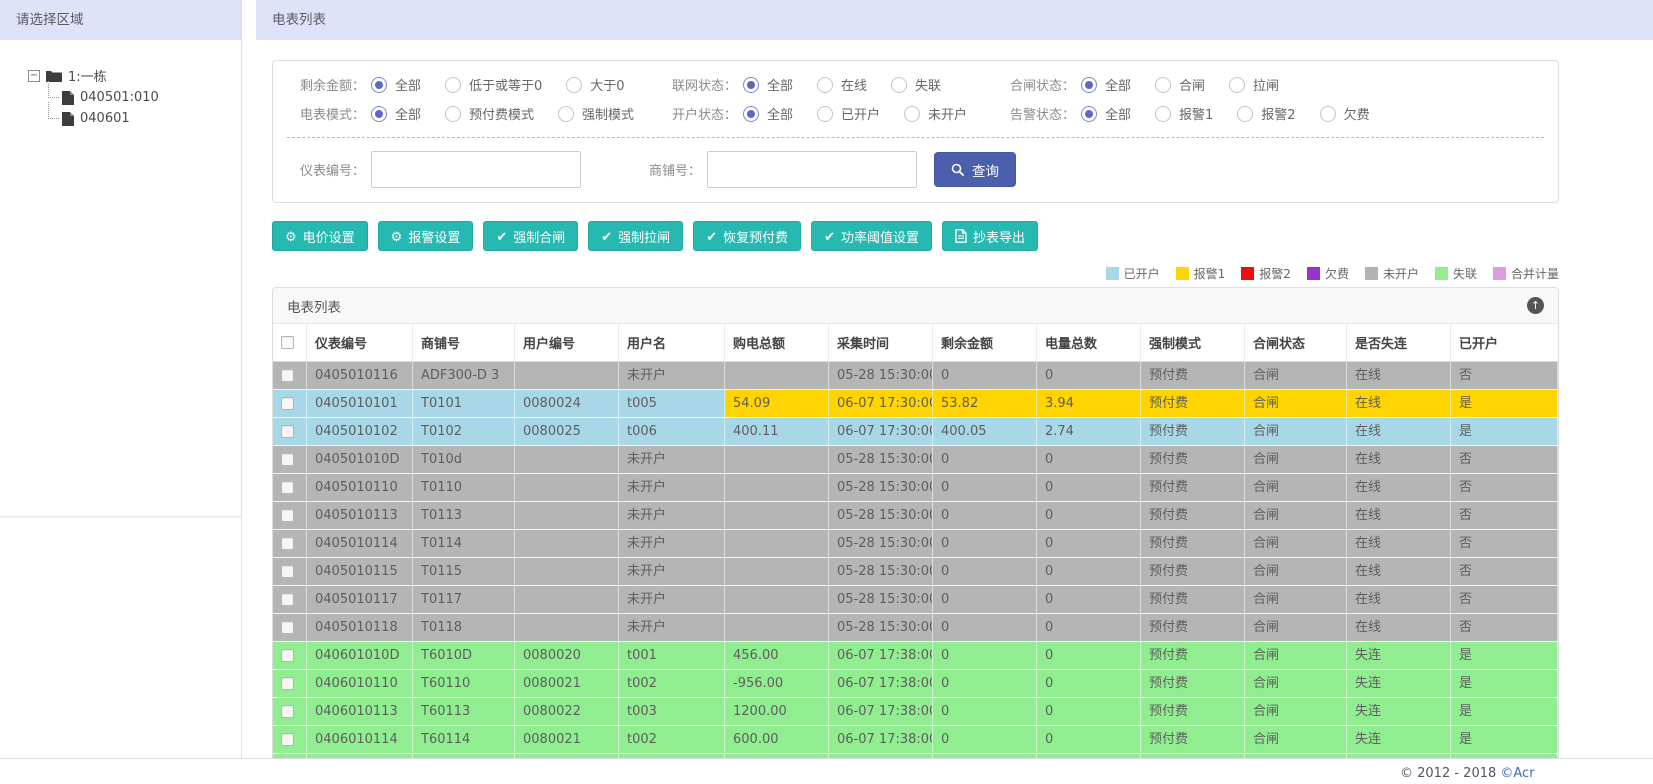 The width and height of the screenshot is (1653, 784). Describe the element at coordinates (935, 113) in the screenshot. I see `radio-option: 未开户` at that location.